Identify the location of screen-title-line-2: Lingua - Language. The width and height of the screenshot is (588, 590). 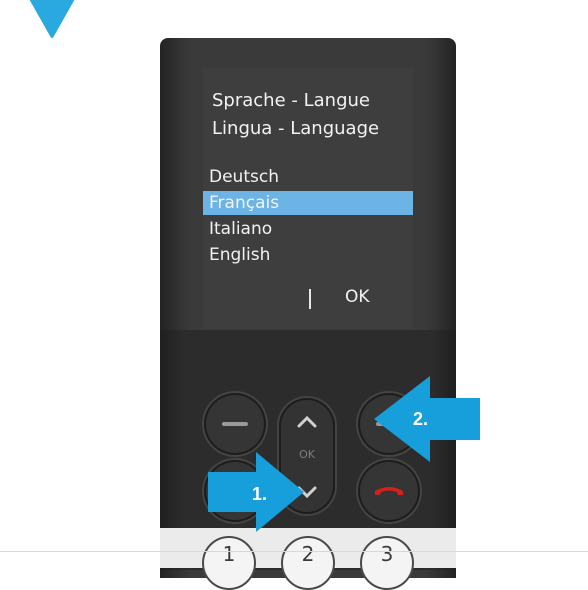
(296, 128).